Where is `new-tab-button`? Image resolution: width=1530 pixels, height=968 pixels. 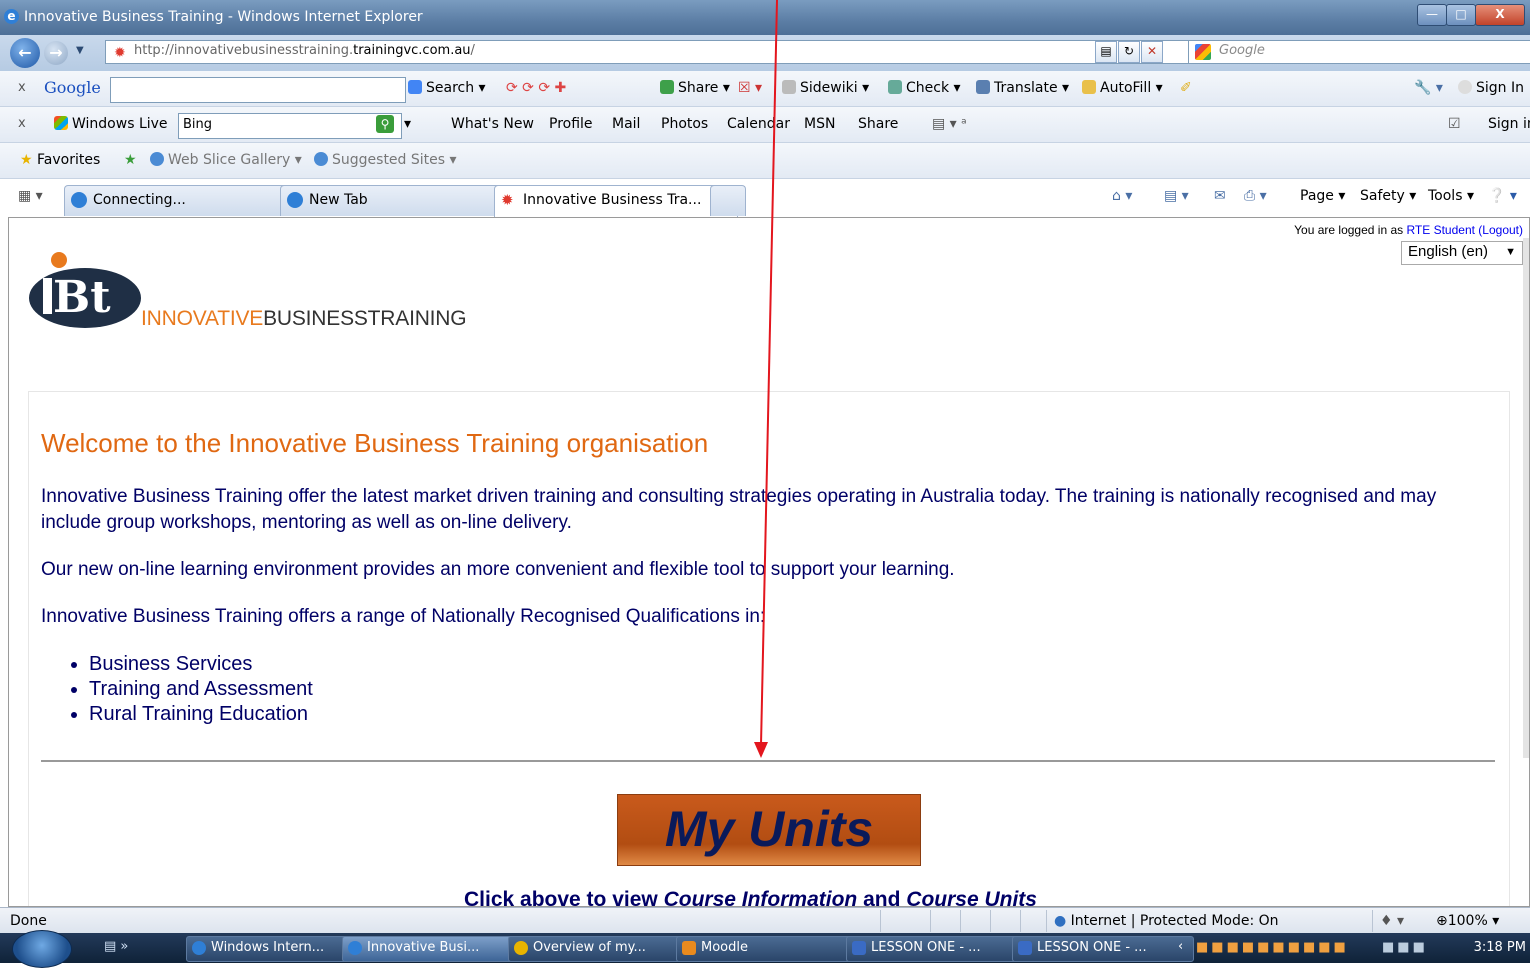 new-tab-button is located at coordinates (728, 200).